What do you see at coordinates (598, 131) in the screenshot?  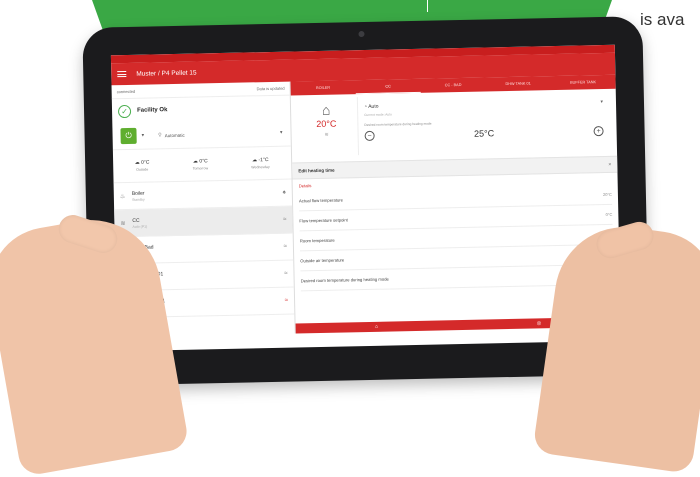 I see `increase-button: +` at bounding box center [598, 131].